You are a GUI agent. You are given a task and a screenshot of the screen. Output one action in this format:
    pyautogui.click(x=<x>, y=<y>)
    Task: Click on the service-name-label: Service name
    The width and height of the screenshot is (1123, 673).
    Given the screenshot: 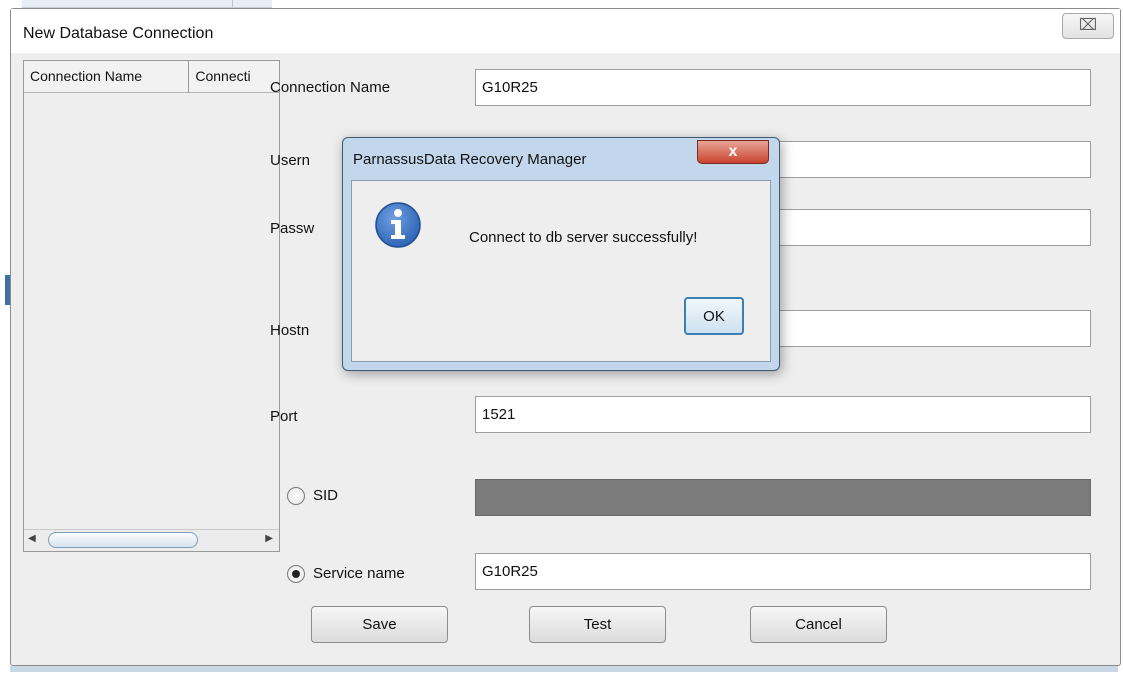 What is the action you would take?
    pyautogui.click(x=359, y=573)
    